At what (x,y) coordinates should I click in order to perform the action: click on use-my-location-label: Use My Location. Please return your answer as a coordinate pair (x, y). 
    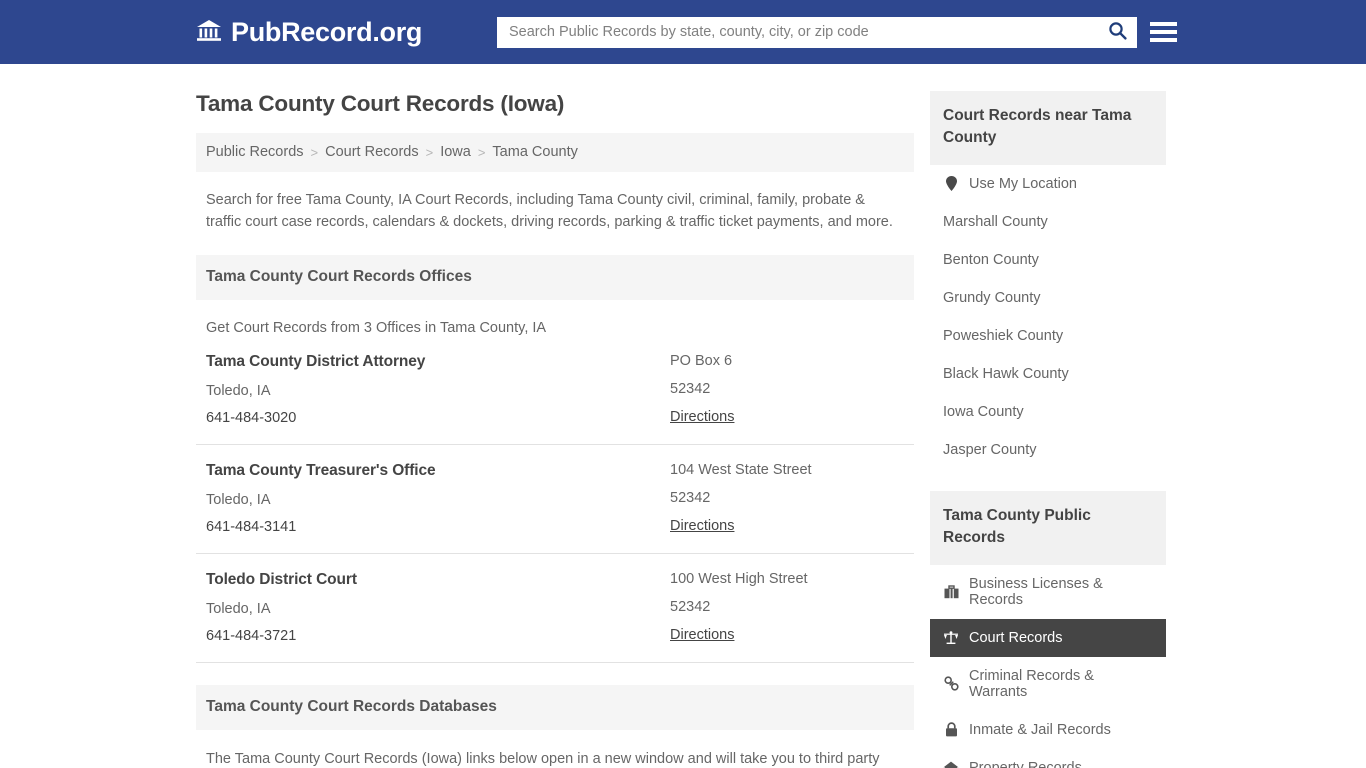
    Looking at the image, I should click on (1023, 183).